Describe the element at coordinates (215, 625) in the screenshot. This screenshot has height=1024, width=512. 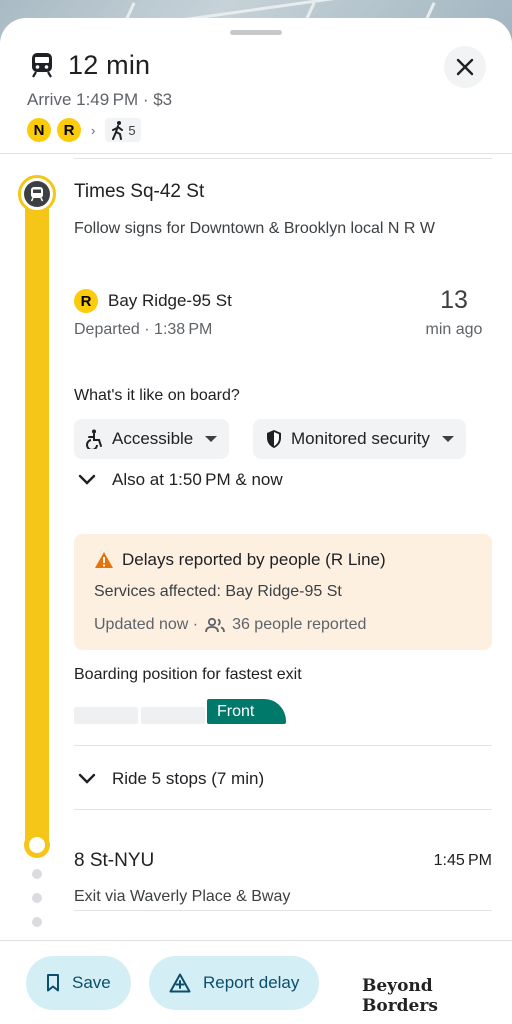
I see `people-icon` at that location.